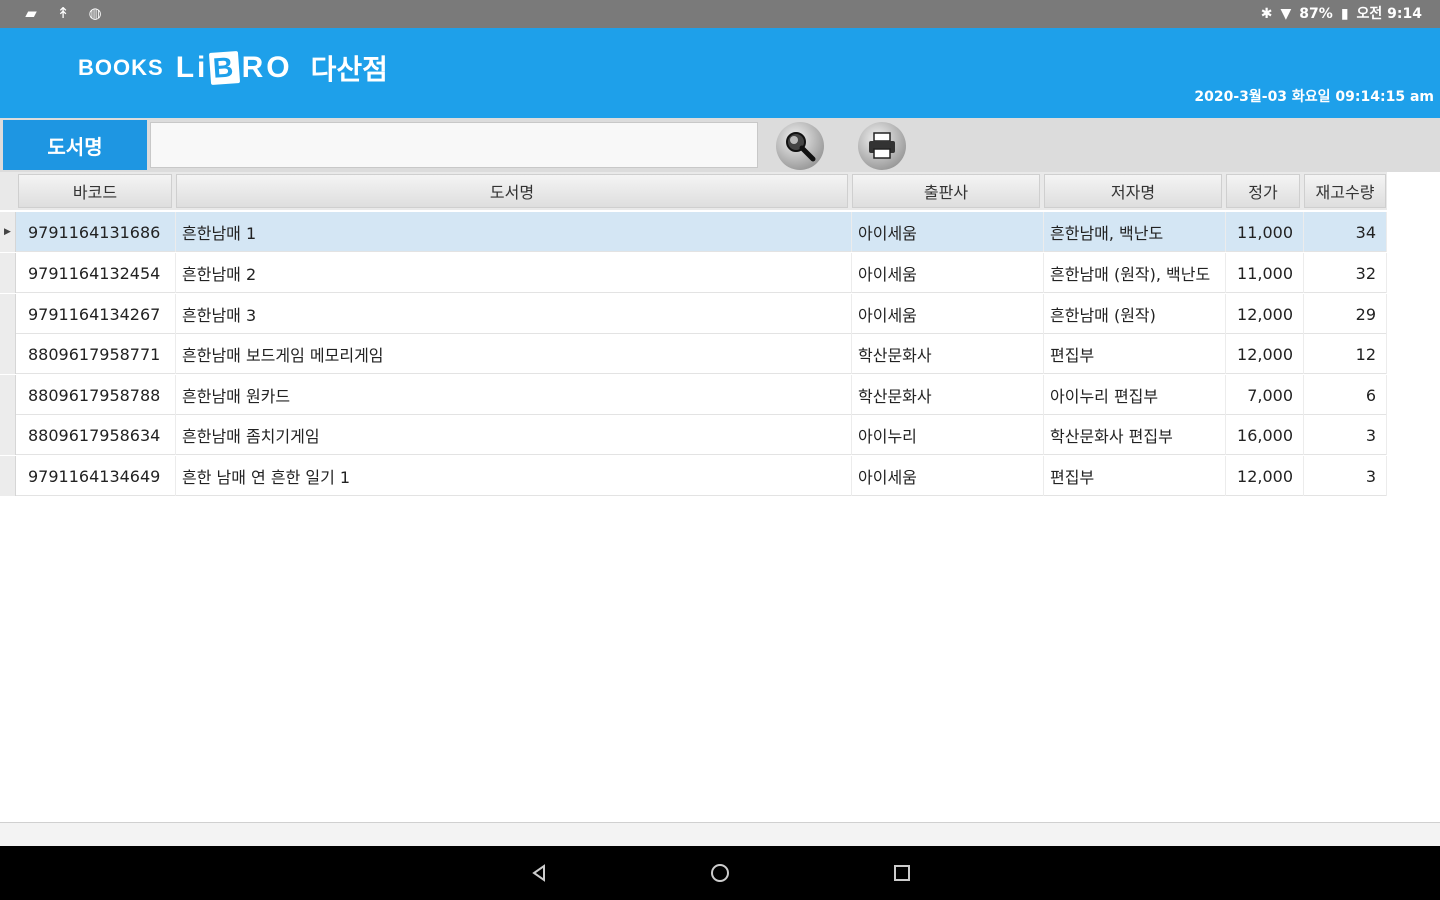 The width and height of the screenshot is (1440, 900). What do you see at coordinates (95, 13) in the screenshot?
I see `sync-icon: ◍` at bounding box center [95, 13].